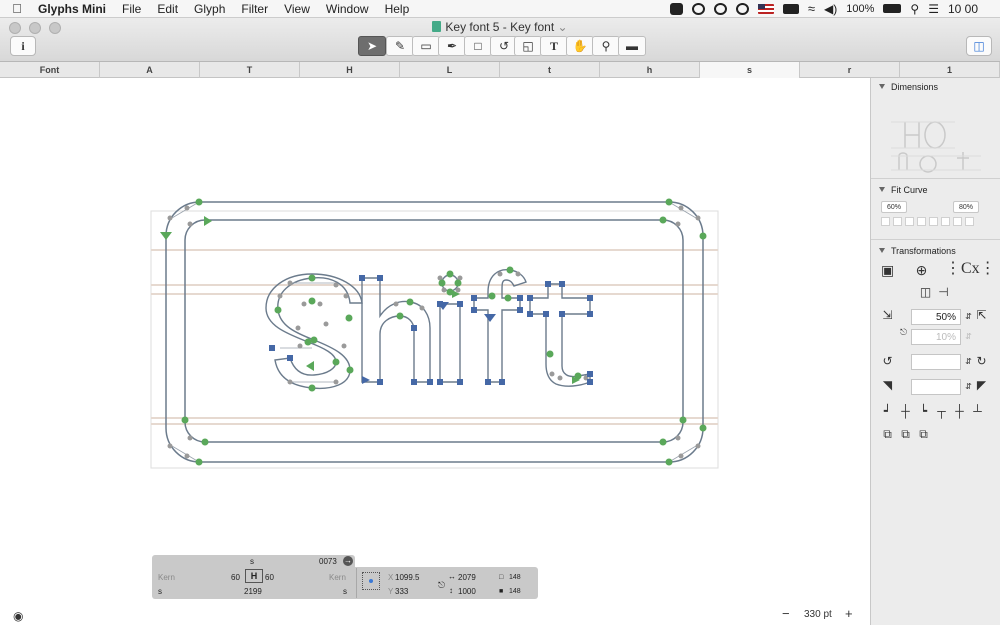  What do you see at coordinates (892, 8) in the screenshot?
I see `battery-icon` at bounding box center [892, 8].